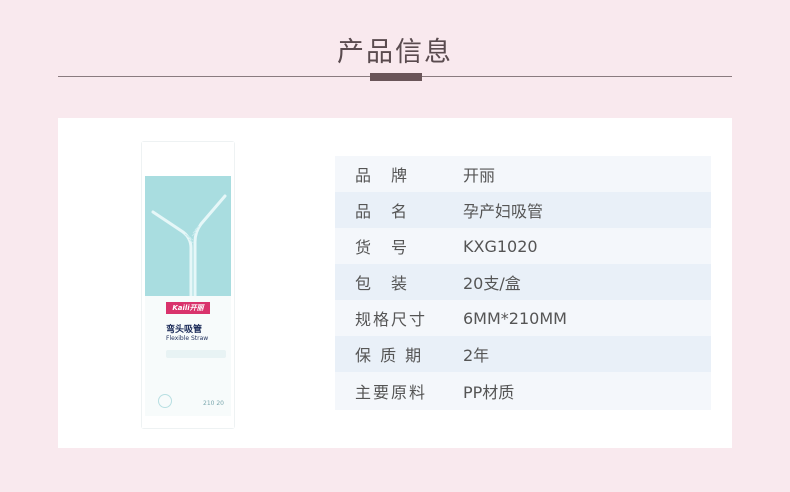  I want to click on spec-value: 2年, so click(476, 355).